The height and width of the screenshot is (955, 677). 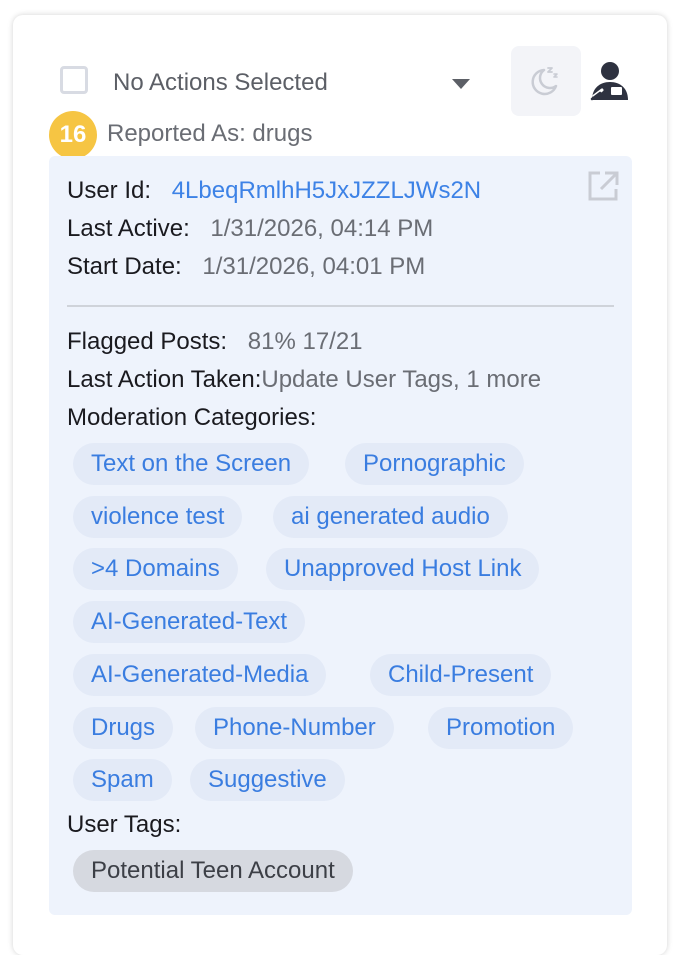 I want to click on user-id-link: 4LbeqRmlhH5JxJZZLJWs2N, so click(x=326, y=190).